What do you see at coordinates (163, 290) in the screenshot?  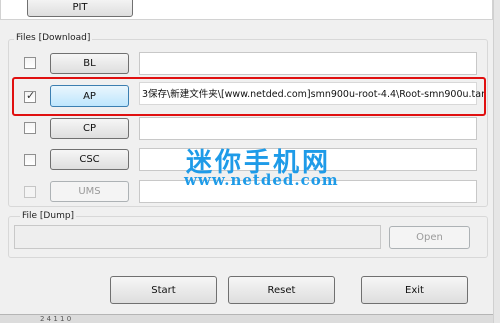 I see `start-button: Start` at bounding box center [163, 290].